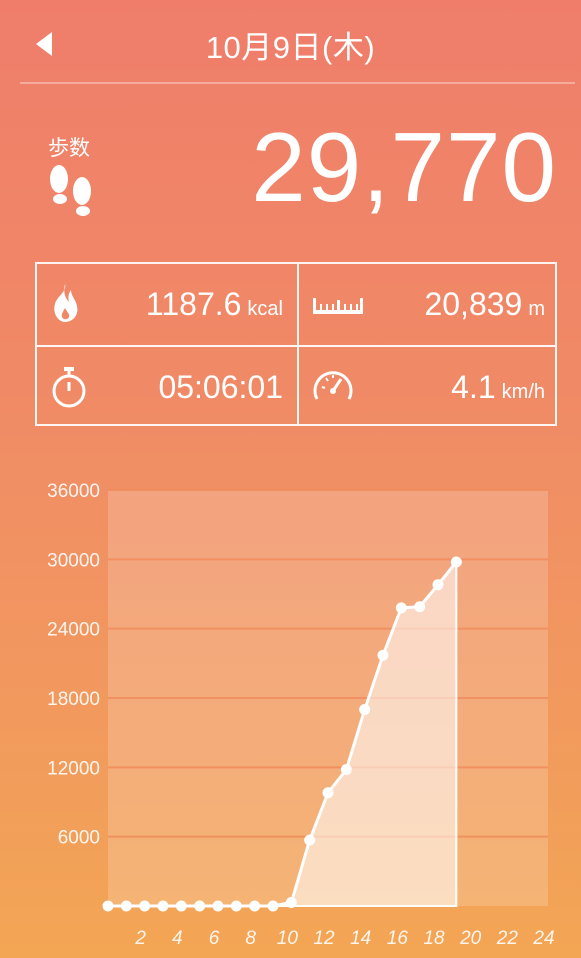  I want to click on calories-cell: 1187.6 kcal, so click(167, 304).